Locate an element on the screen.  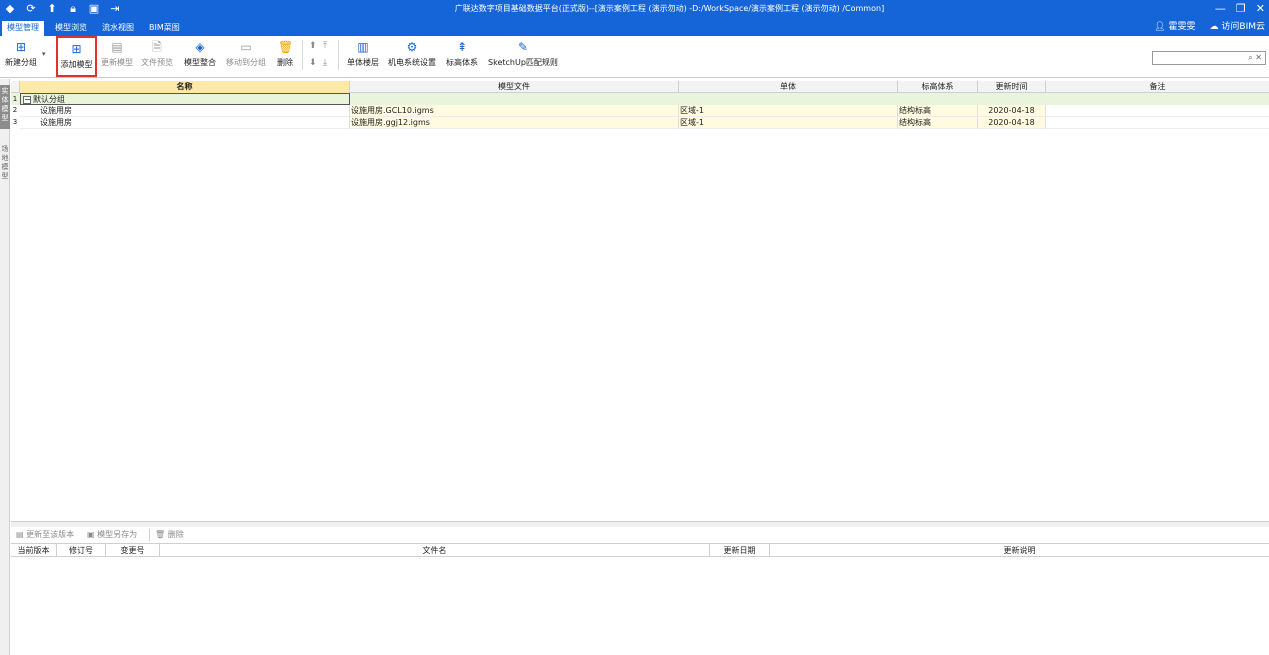
new-group-dropdown-icon: ▾ is located at coordinates (44, 54).